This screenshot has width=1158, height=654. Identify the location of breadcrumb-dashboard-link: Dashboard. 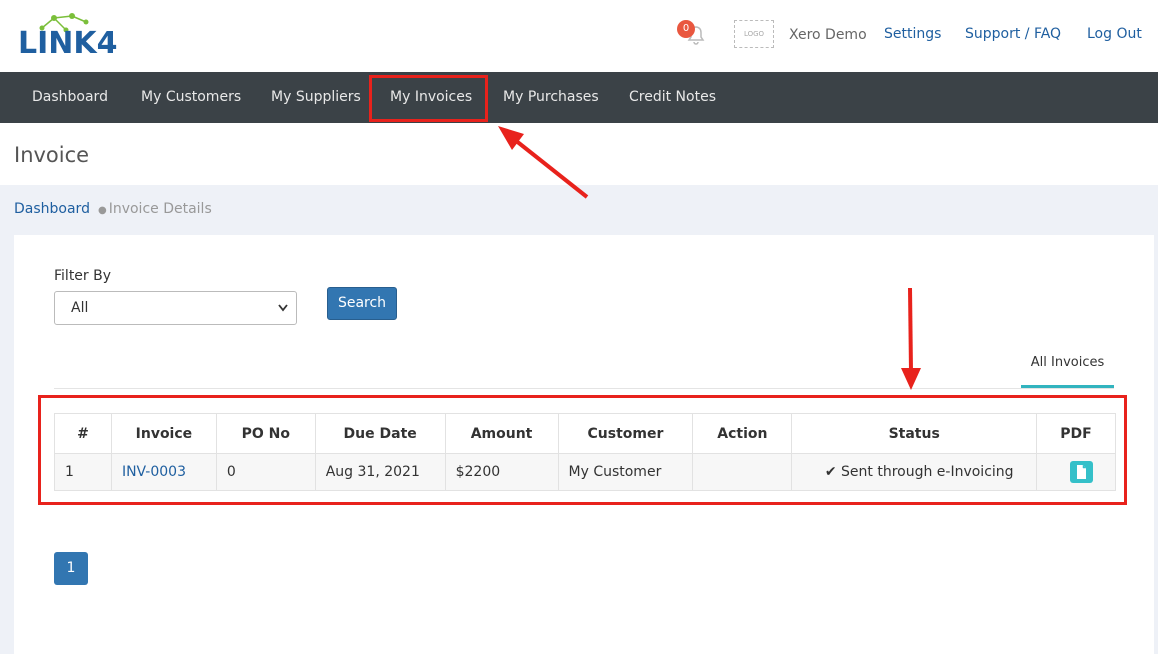
(52, 209).